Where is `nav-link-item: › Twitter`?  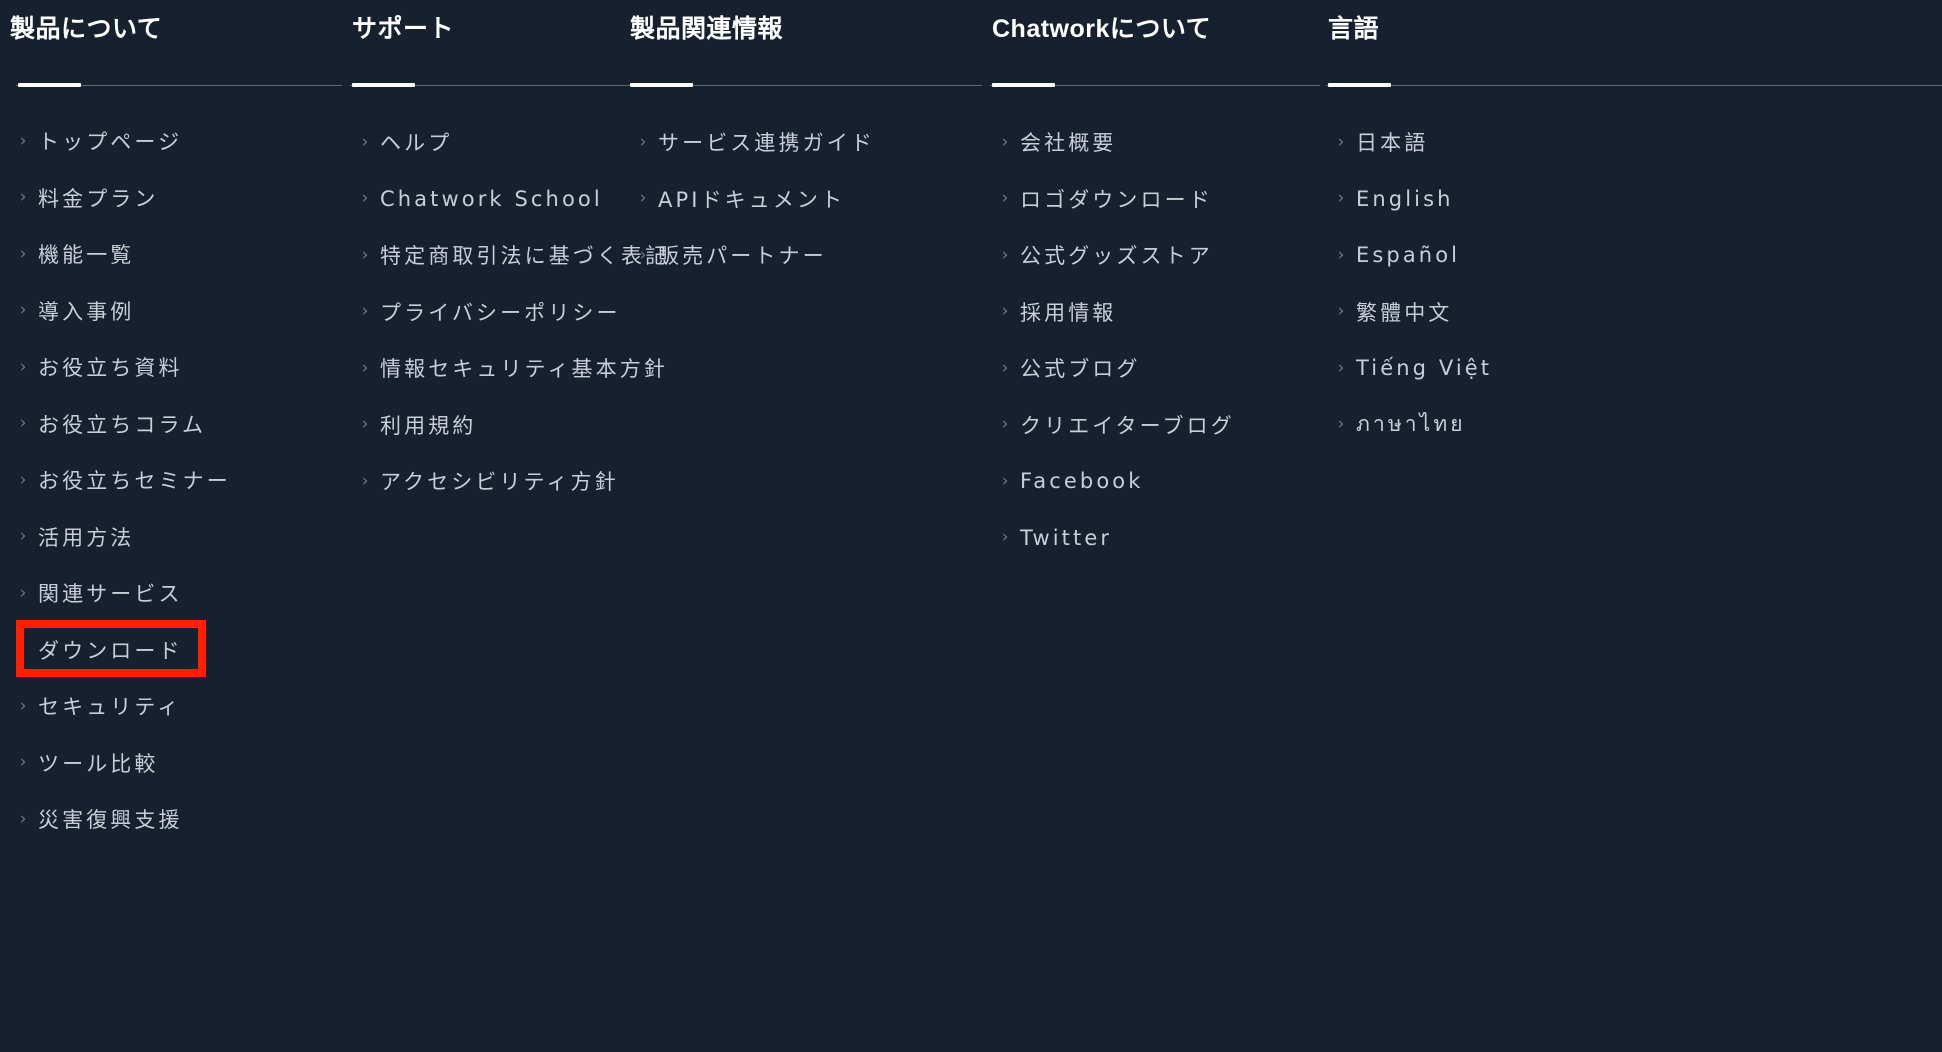 nav-link-item: › Twitter is located at coordinates (1154, 538).